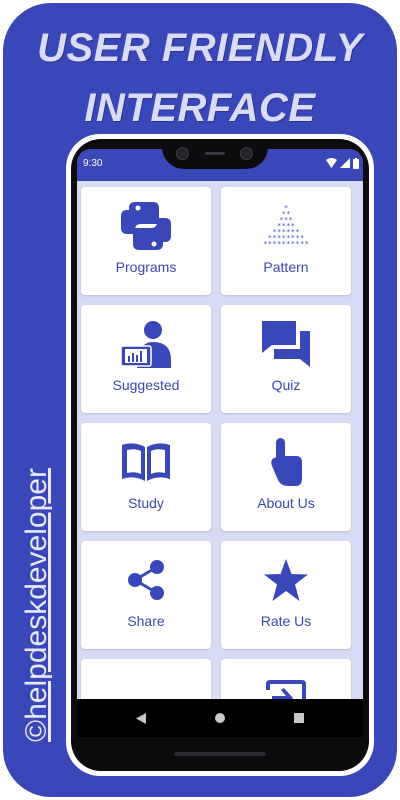 The height and width of the screenshot is (800, 400). Describe the element at coordinates (286, 621) in the screenshot. I see `menu-tile-label: Rate Us` at that location.